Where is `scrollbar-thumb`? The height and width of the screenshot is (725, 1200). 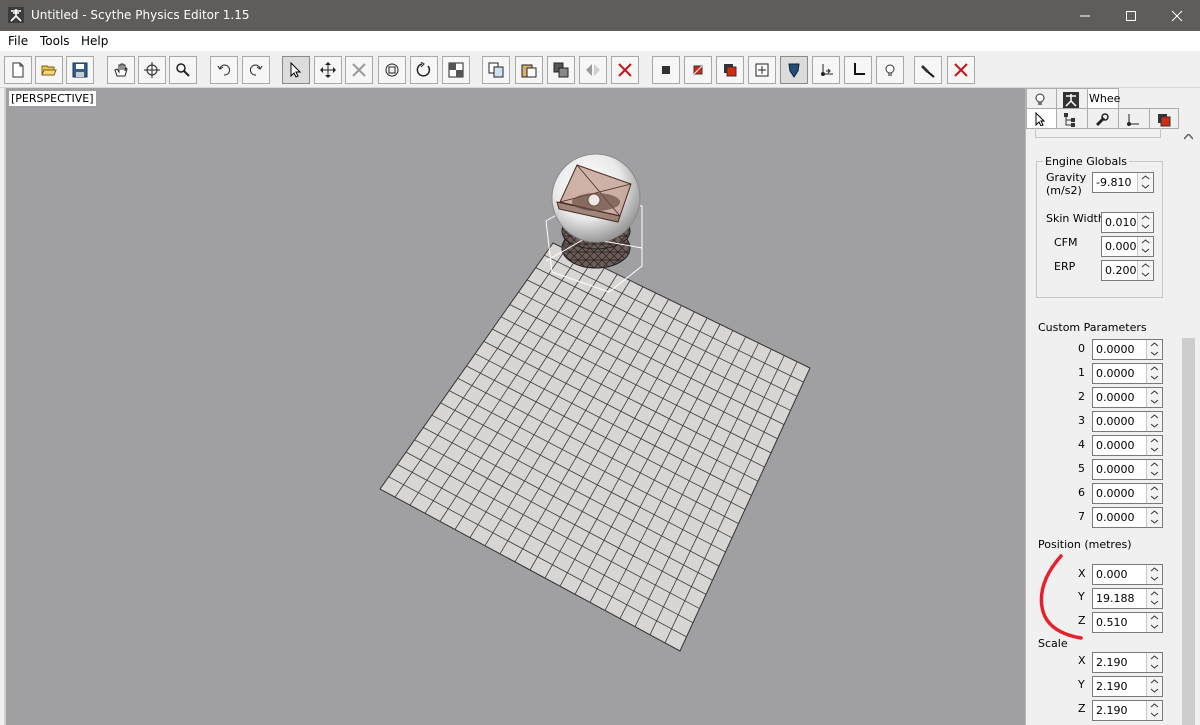 scrollbar-thumb is located at coordinates (1188, 531).